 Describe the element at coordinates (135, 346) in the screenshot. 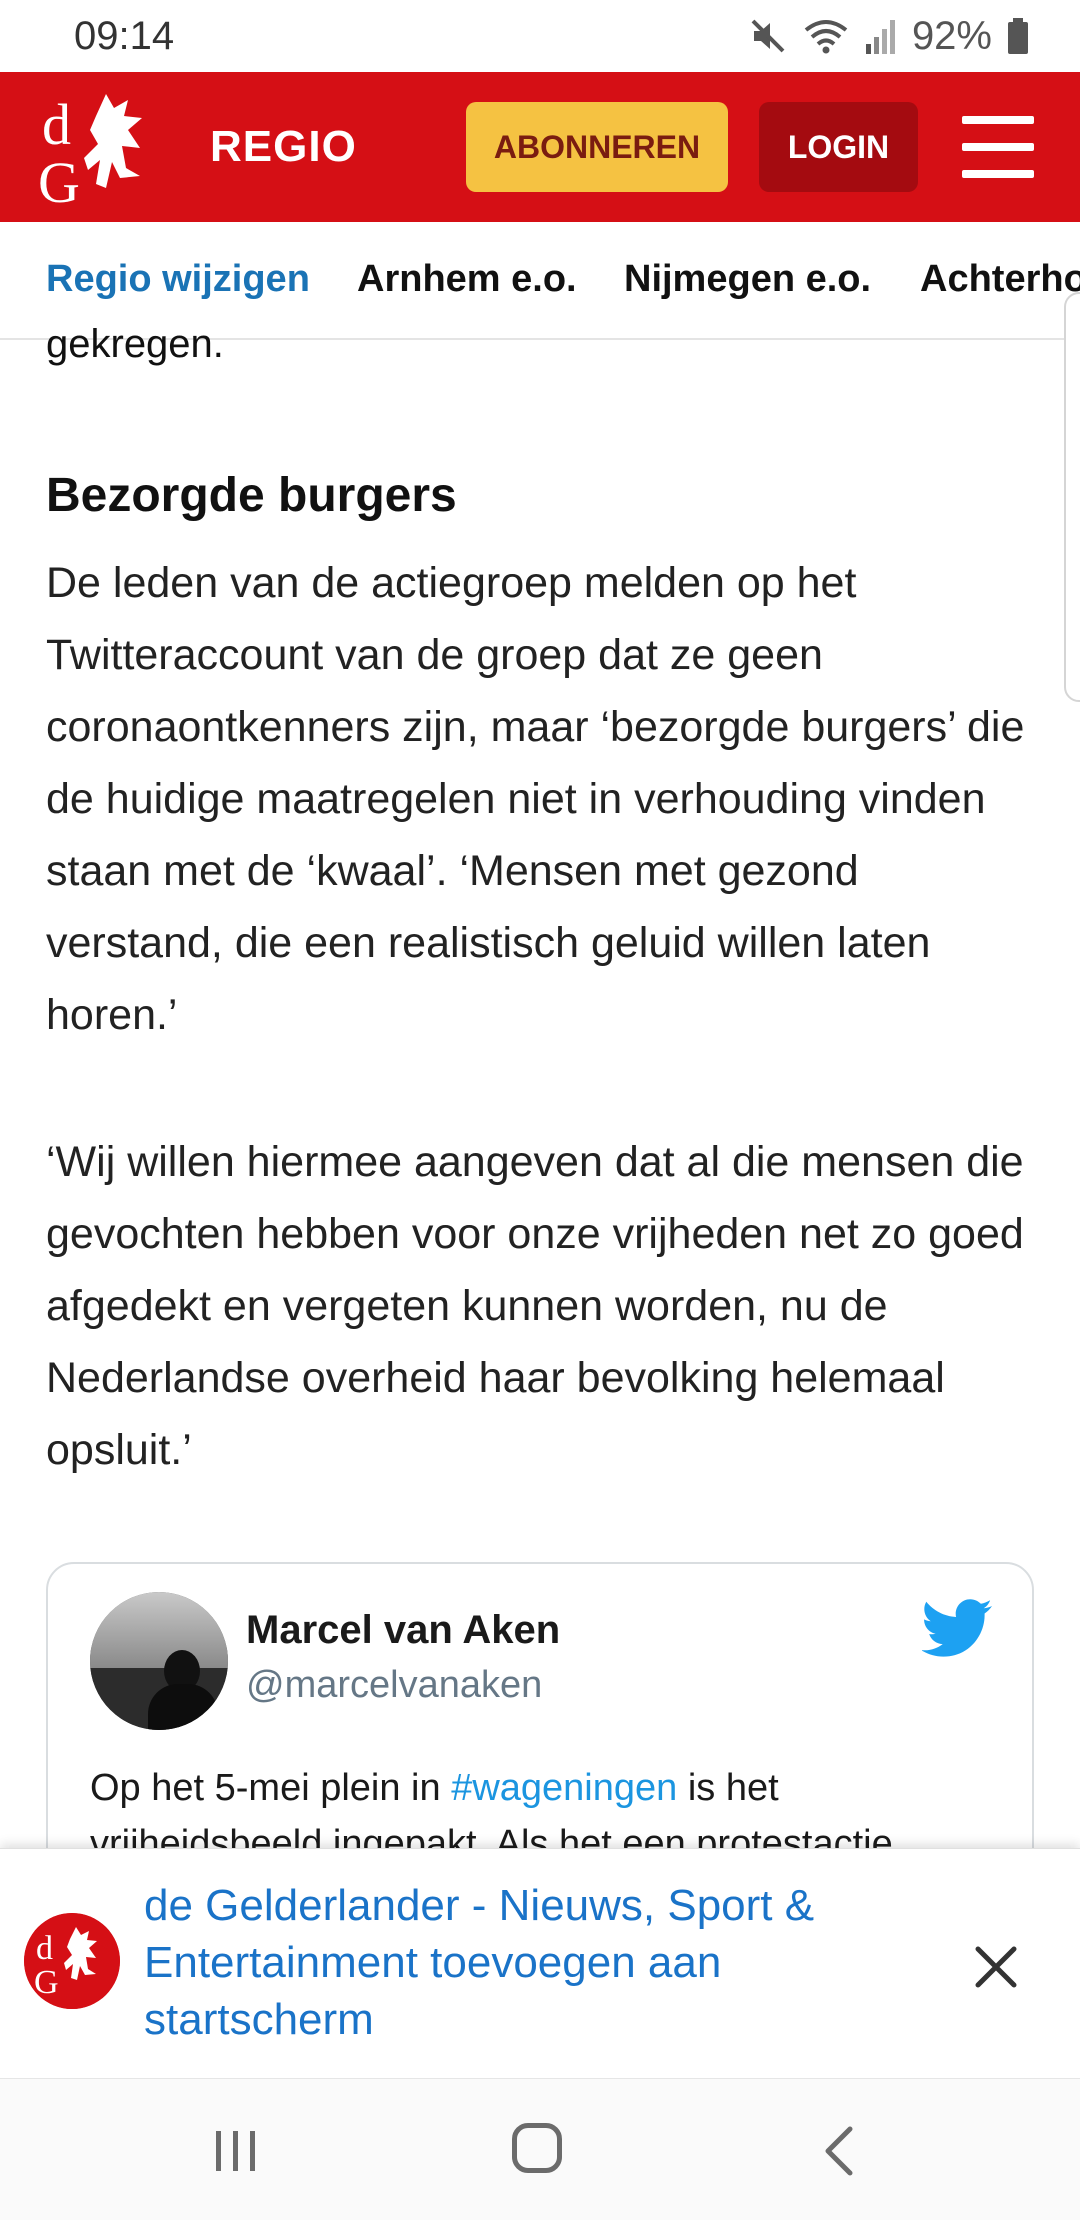

I see `partial-line-text: gekregen.` at that location.